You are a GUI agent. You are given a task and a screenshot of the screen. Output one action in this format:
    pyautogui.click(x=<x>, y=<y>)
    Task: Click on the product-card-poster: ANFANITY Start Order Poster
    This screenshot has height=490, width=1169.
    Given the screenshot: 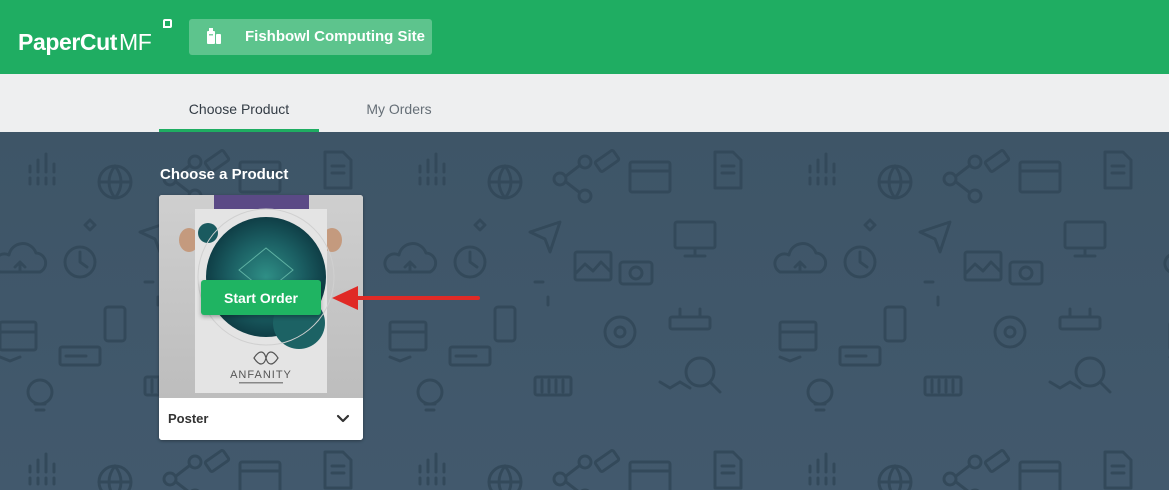 What is the action you would take?
    pyautogui.click(x=261, y=317)
    